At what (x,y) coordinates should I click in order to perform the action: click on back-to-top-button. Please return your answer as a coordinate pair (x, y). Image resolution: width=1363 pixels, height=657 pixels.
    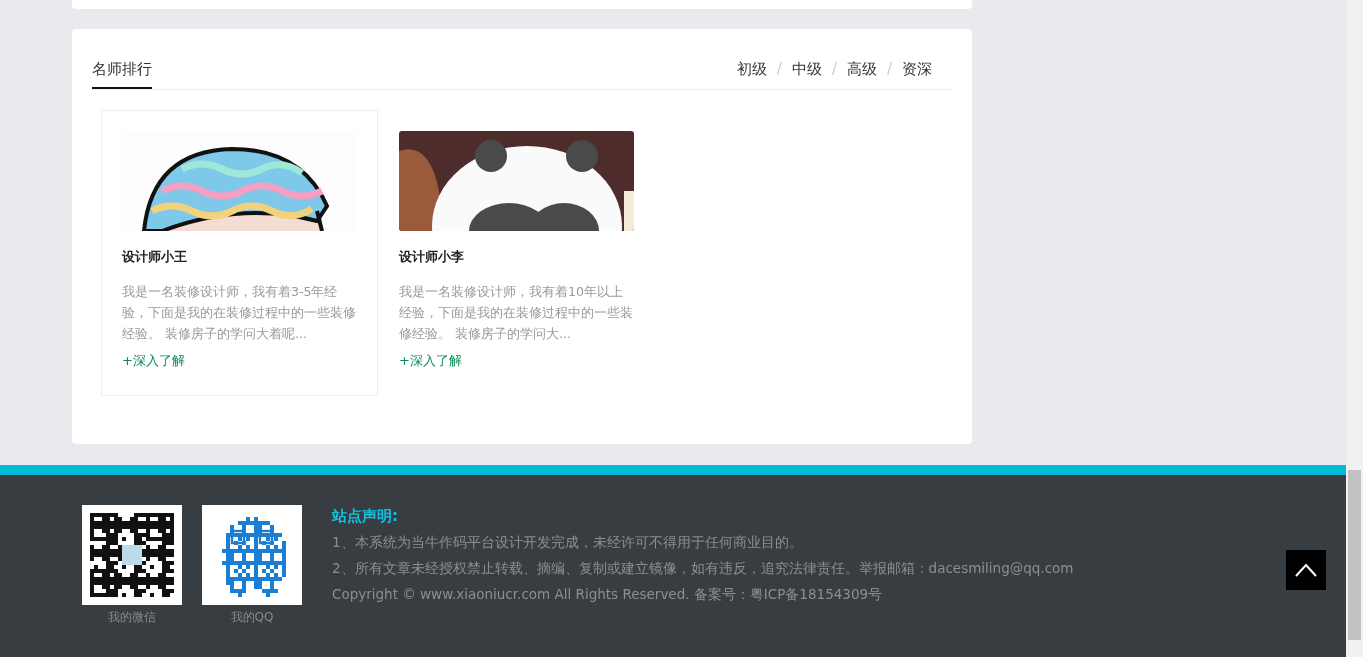
    Looking at the image, I should click on (1306, 570).